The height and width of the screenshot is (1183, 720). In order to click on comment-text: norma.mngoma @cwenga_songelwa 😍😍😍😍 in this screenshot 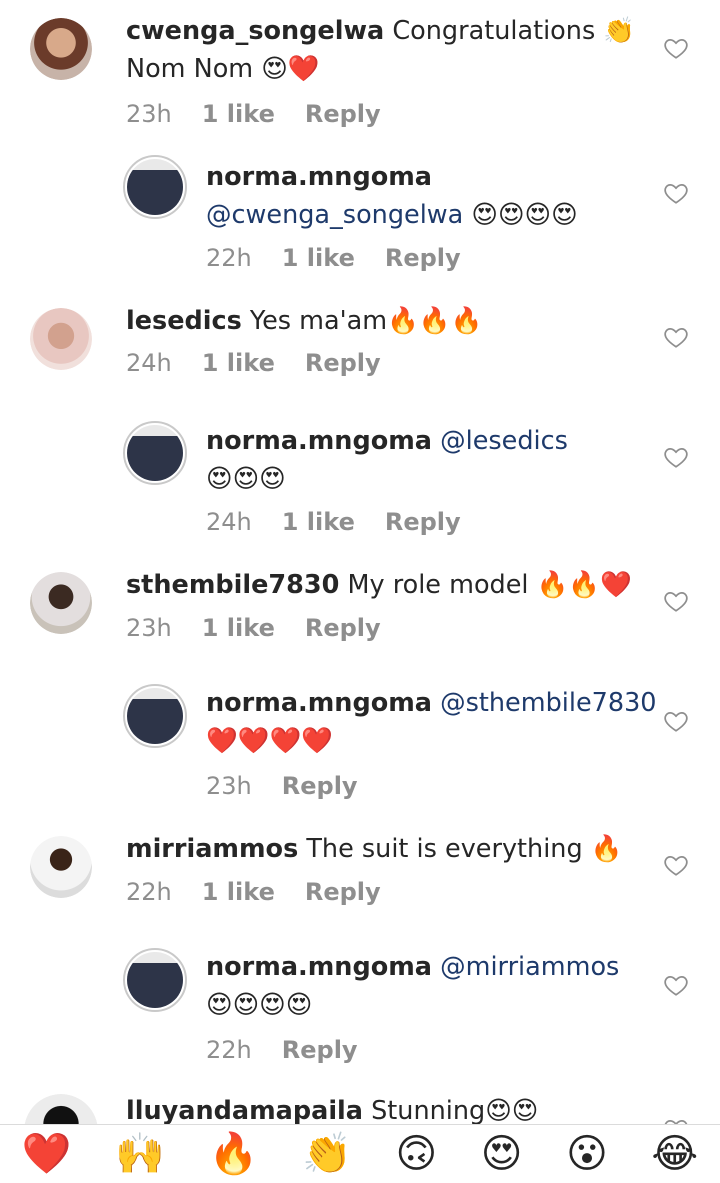, I will do `click(461, 196)`.